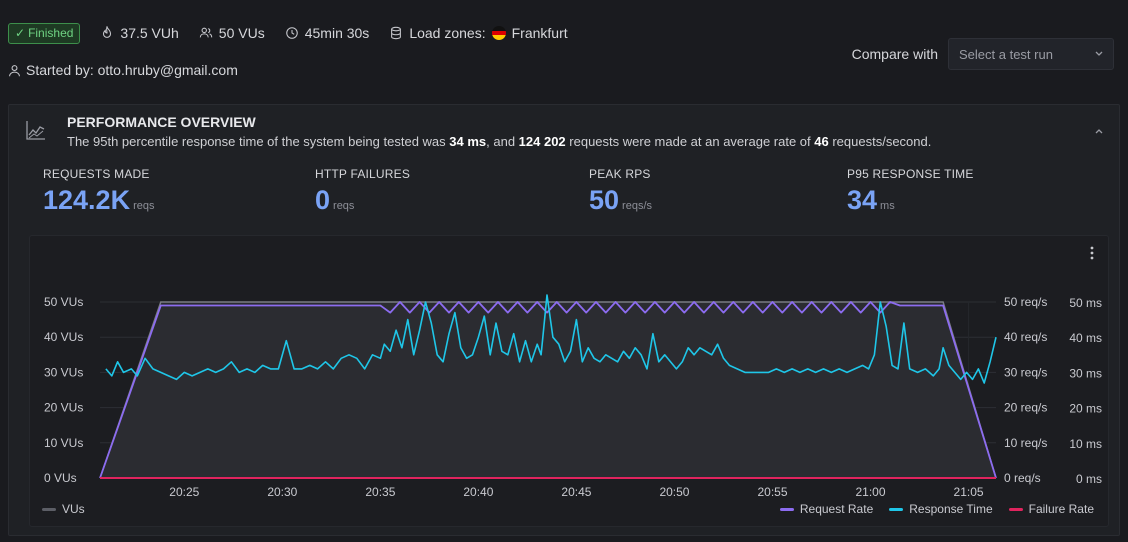 The image size is (1128, 542). What do you see at coordinates (123, 70) in the screenshot?
I see `started-by: Started by: otto.hruby@gmail.com` at bounding box center [123, 70].